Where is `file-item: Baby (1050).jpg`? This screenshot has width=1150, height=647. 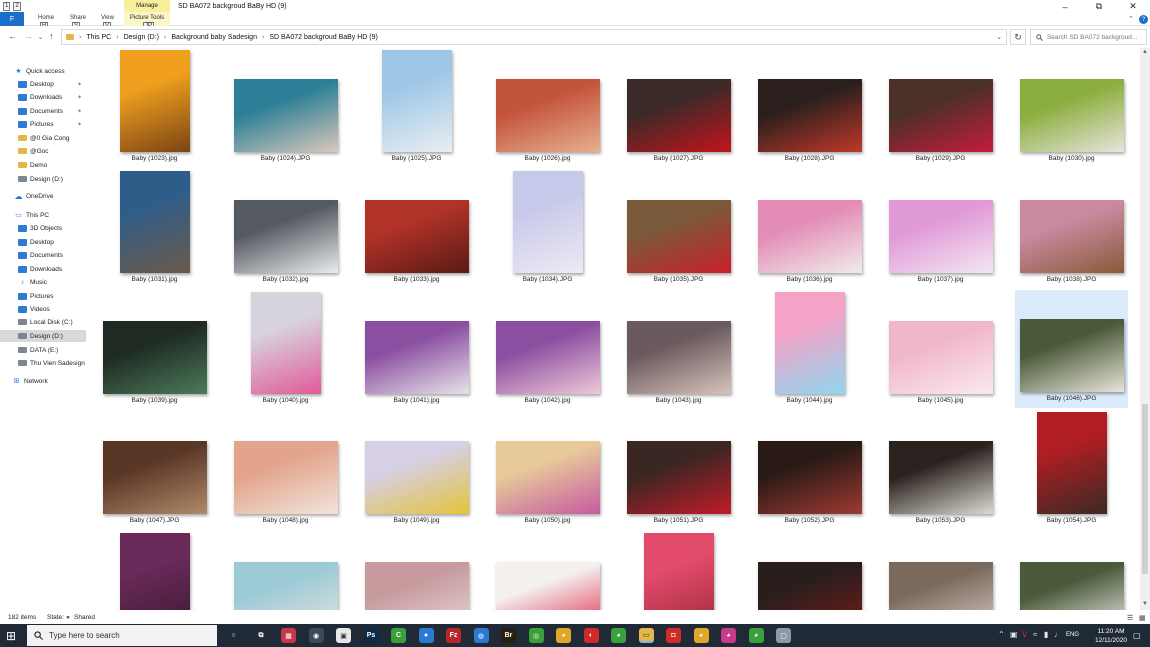 file-item: Baby (1050).jpg is located at coordinates (547, 471).